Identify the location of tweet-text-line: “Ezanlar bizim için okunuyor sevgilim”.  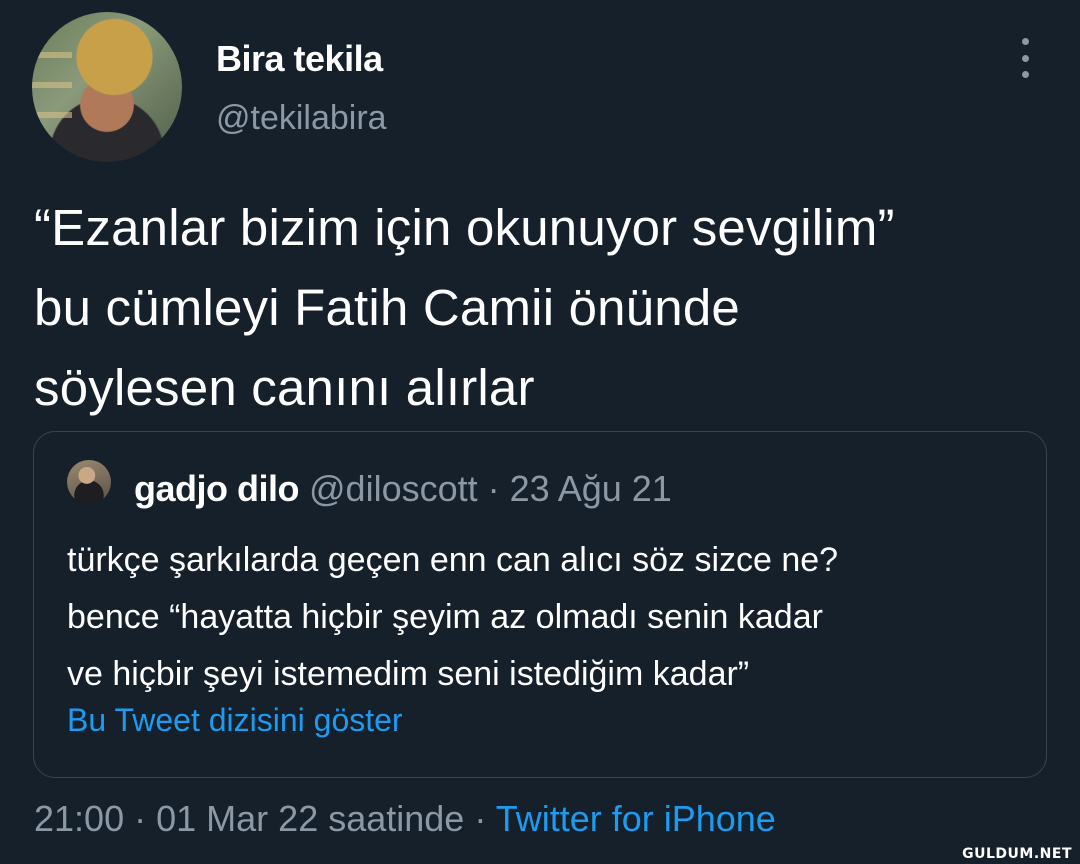
(464, 227).